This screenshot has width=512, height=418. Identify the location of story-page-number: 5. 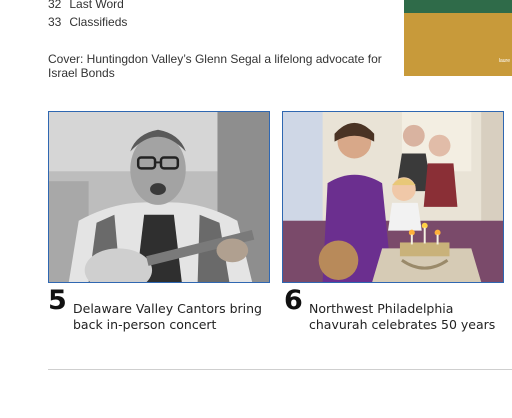
(57, 300).